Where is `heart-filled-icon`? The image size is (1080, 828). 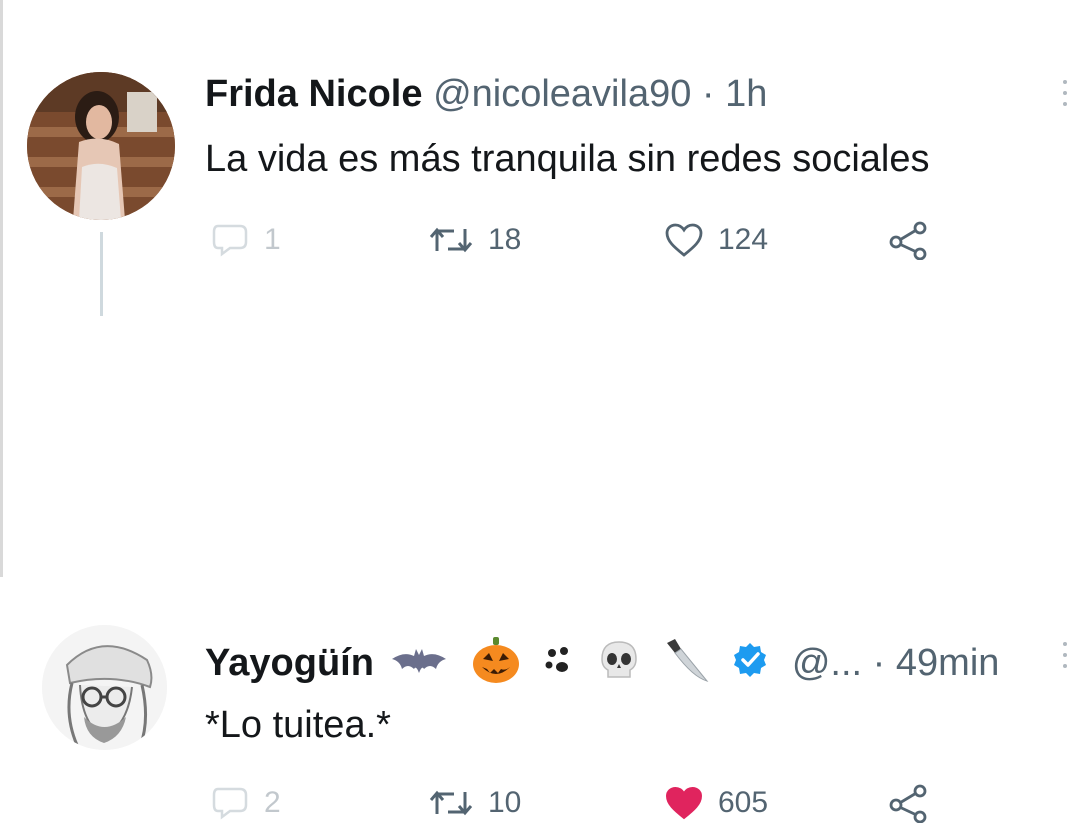 heart-filled-icon is located at coordinates (684, 803).